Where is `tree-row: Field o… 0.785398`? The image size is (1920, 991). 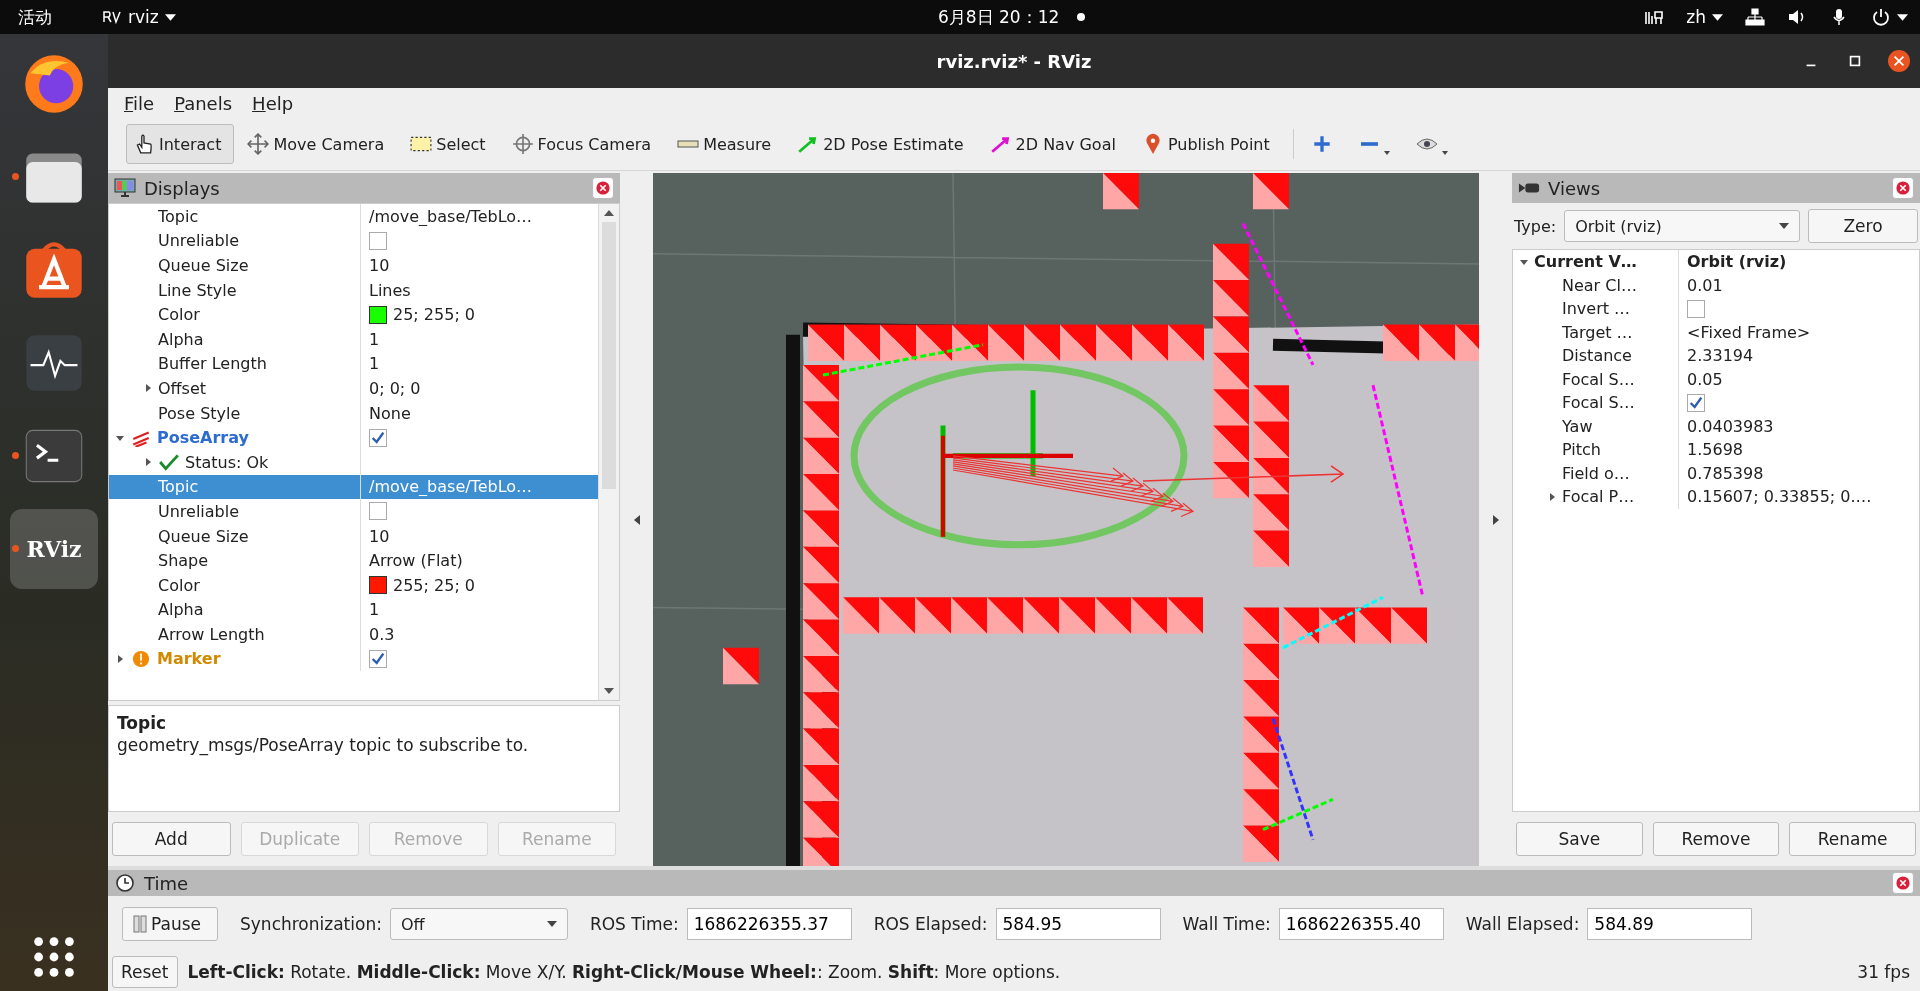 tree-row: Field o… 0.785398 is located at coordinates (1716, 473).